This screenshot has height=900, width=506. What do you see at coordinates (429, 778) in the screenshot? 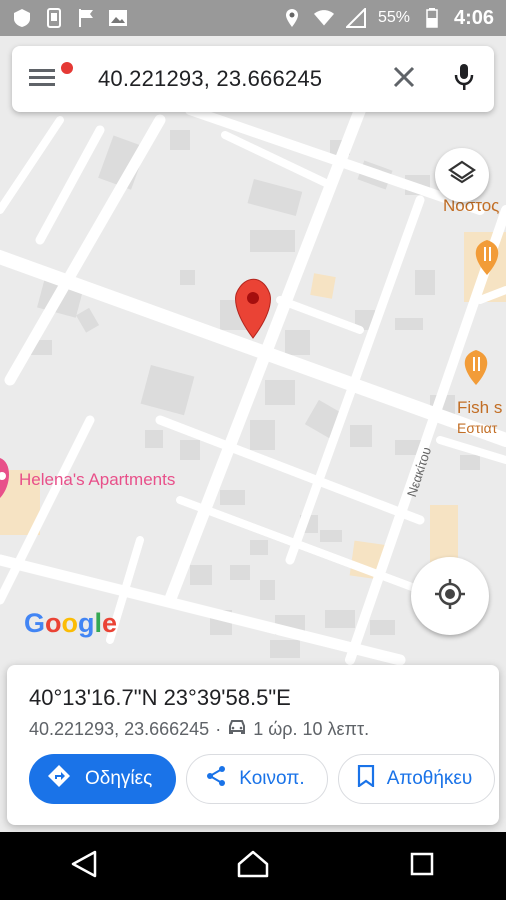
I see `save-label: Αποθήκευ` at bounding box center [429, 778].